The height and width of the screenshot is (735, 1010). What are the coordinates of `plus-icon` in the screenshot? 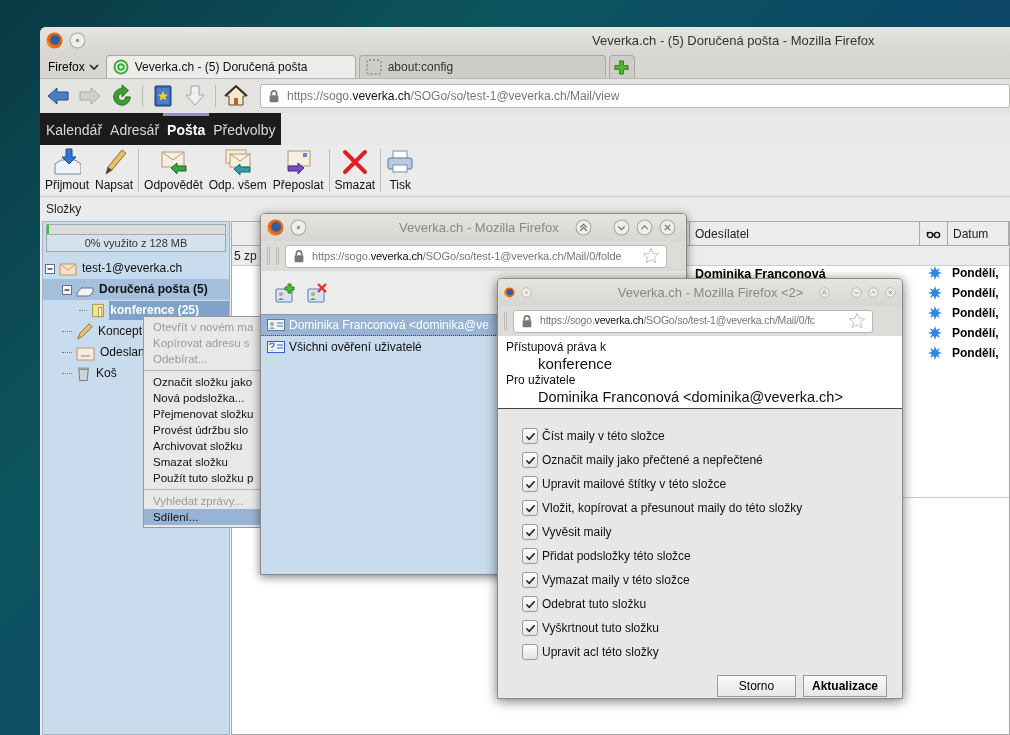 It's located at (622, 67).